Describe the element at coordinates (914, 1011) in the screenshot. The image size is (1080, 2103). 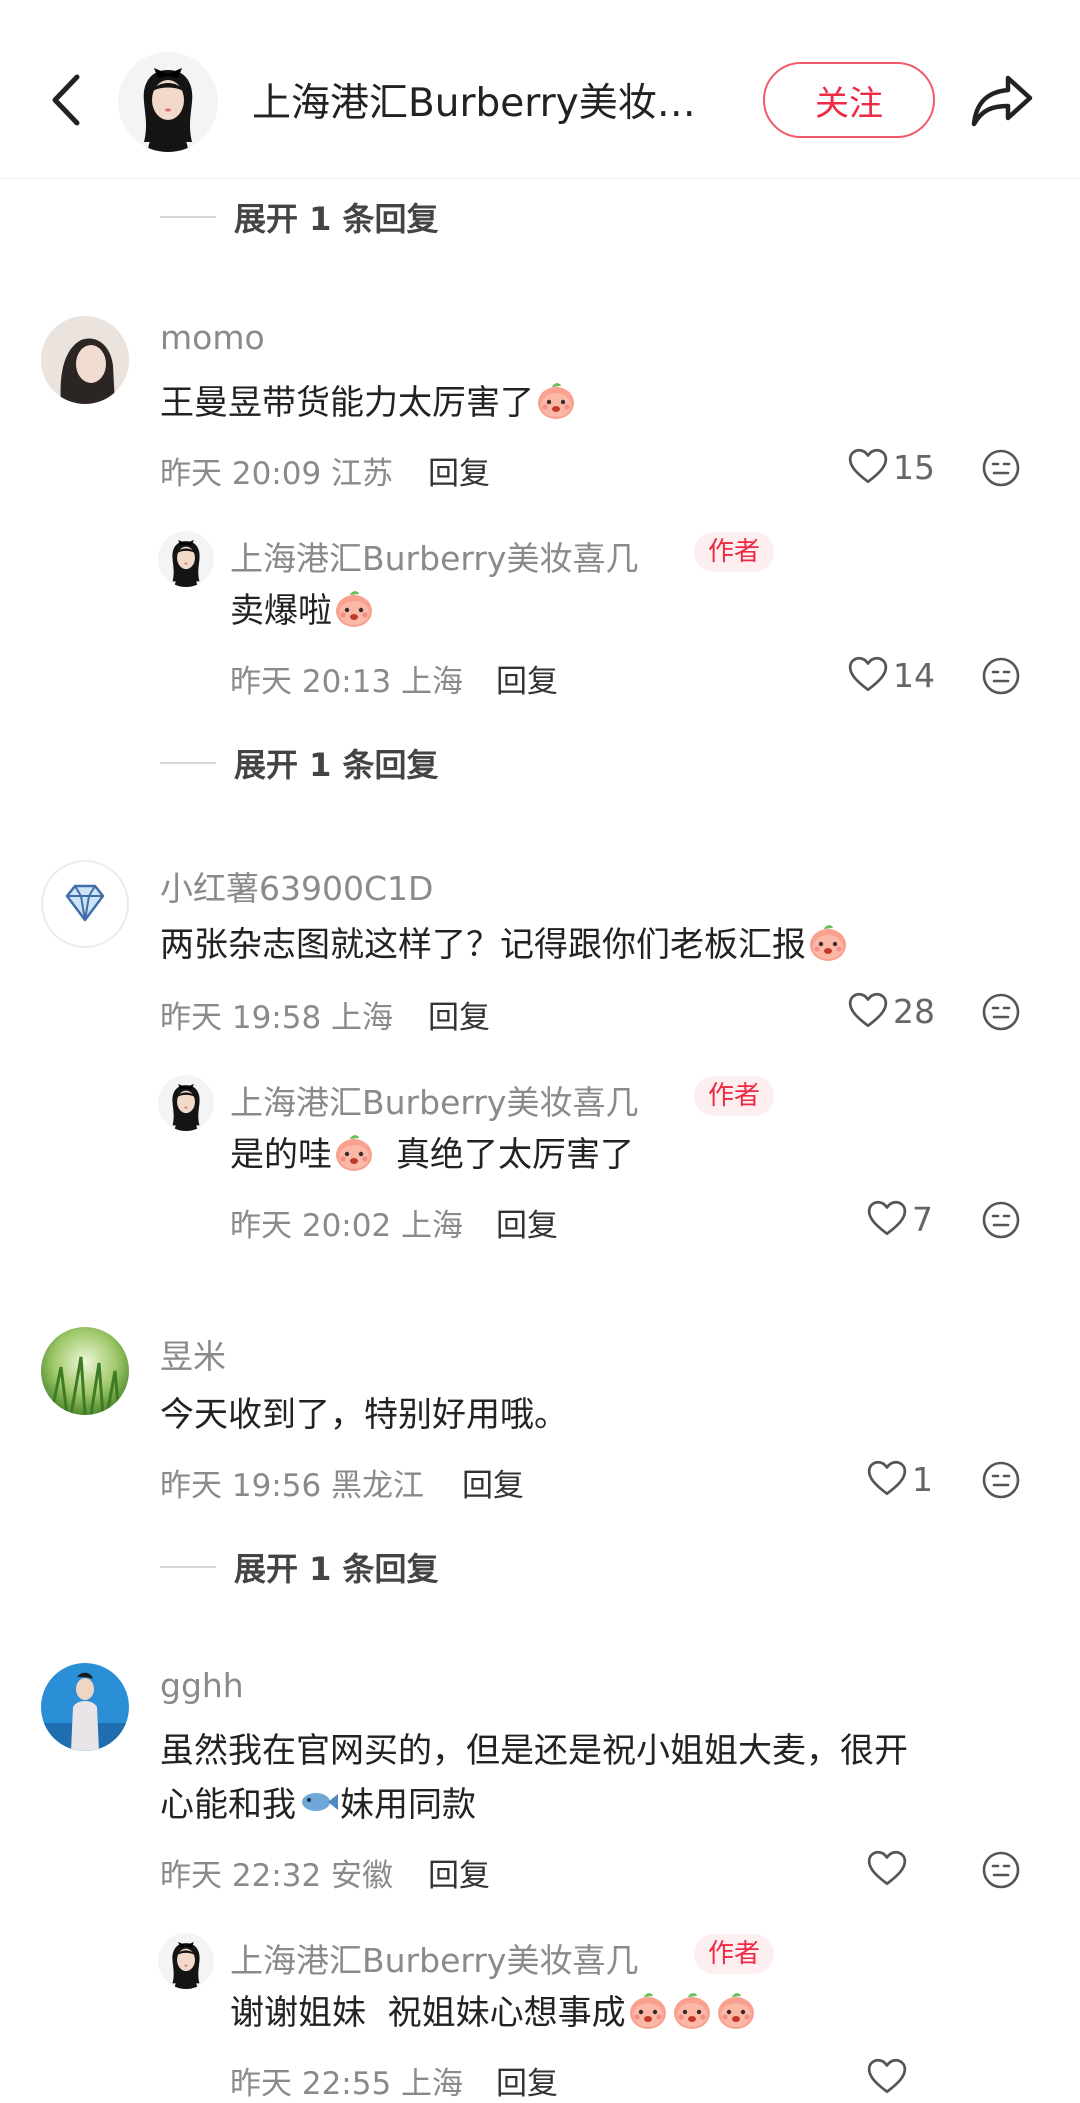
I see `like-count: 28` at that location.